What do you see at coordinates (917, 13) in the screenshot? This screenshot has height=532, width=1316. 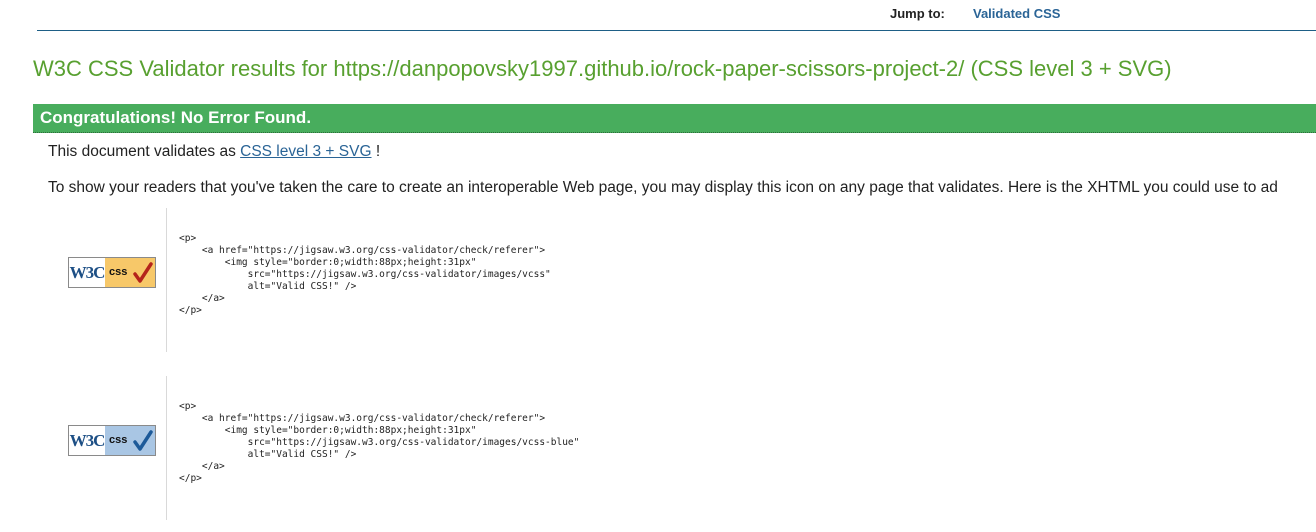 I see `jump-to-label: Jump to:` at bounding box center [917, 13].